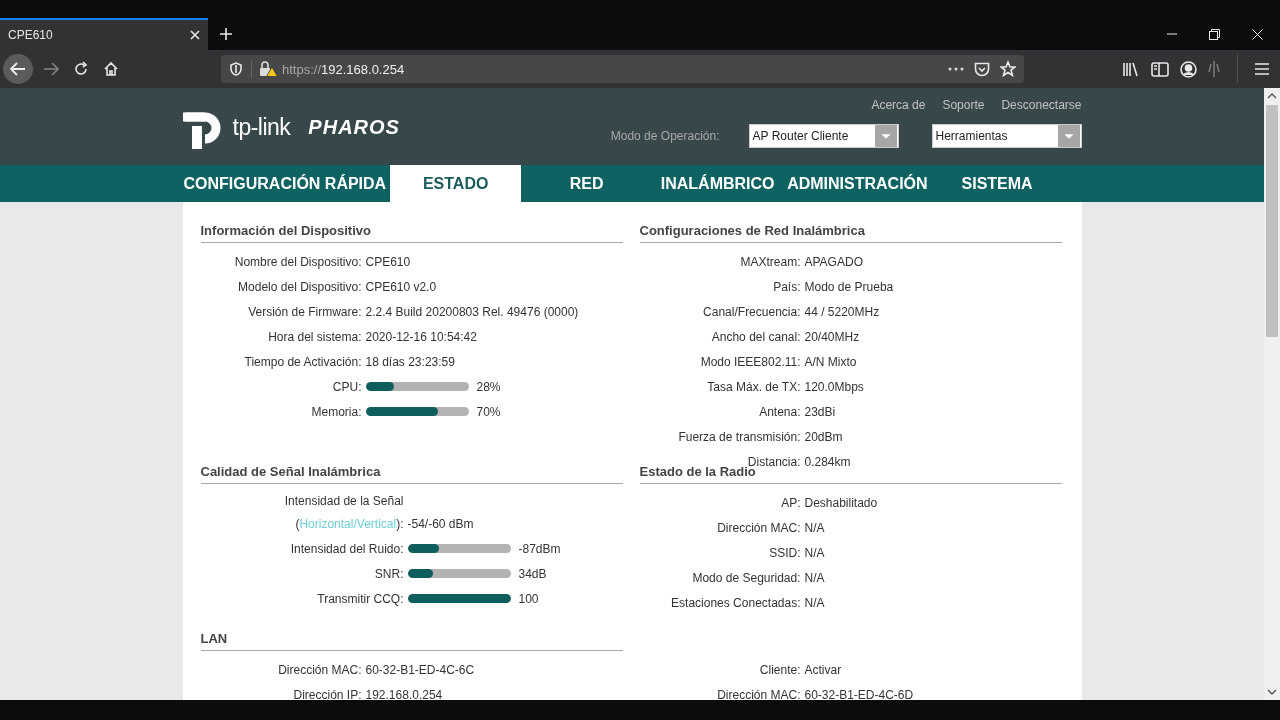 Image resolution: width=1280 pixels, height=720 pixels. I want to click on field-value: 2020-12-16 10:54:42, so click(421, 336).